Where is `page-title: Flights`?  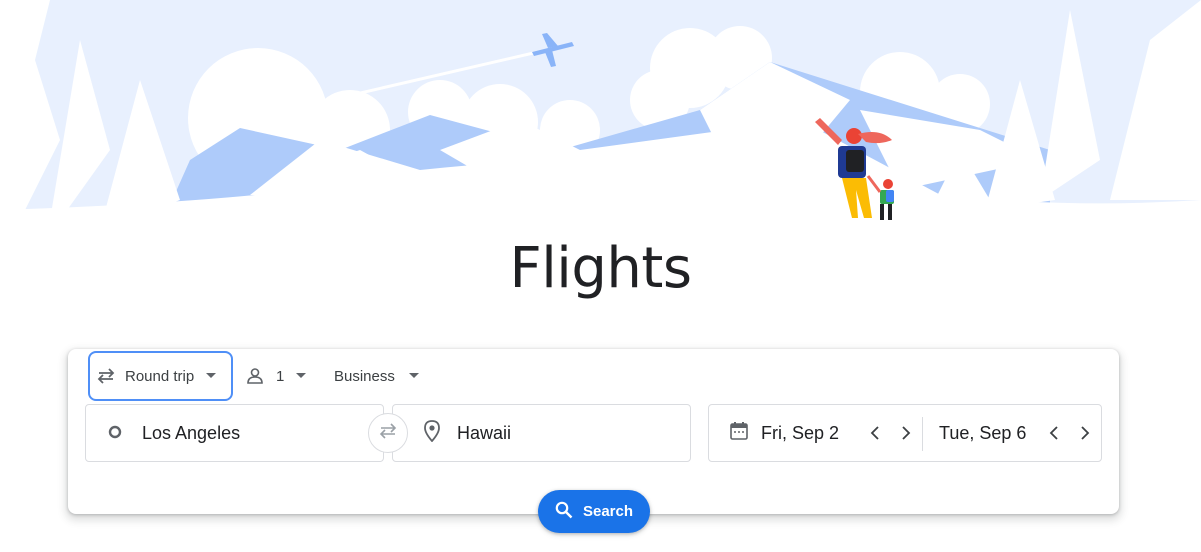 page-title: Flights is located at coordinates (601, 268).